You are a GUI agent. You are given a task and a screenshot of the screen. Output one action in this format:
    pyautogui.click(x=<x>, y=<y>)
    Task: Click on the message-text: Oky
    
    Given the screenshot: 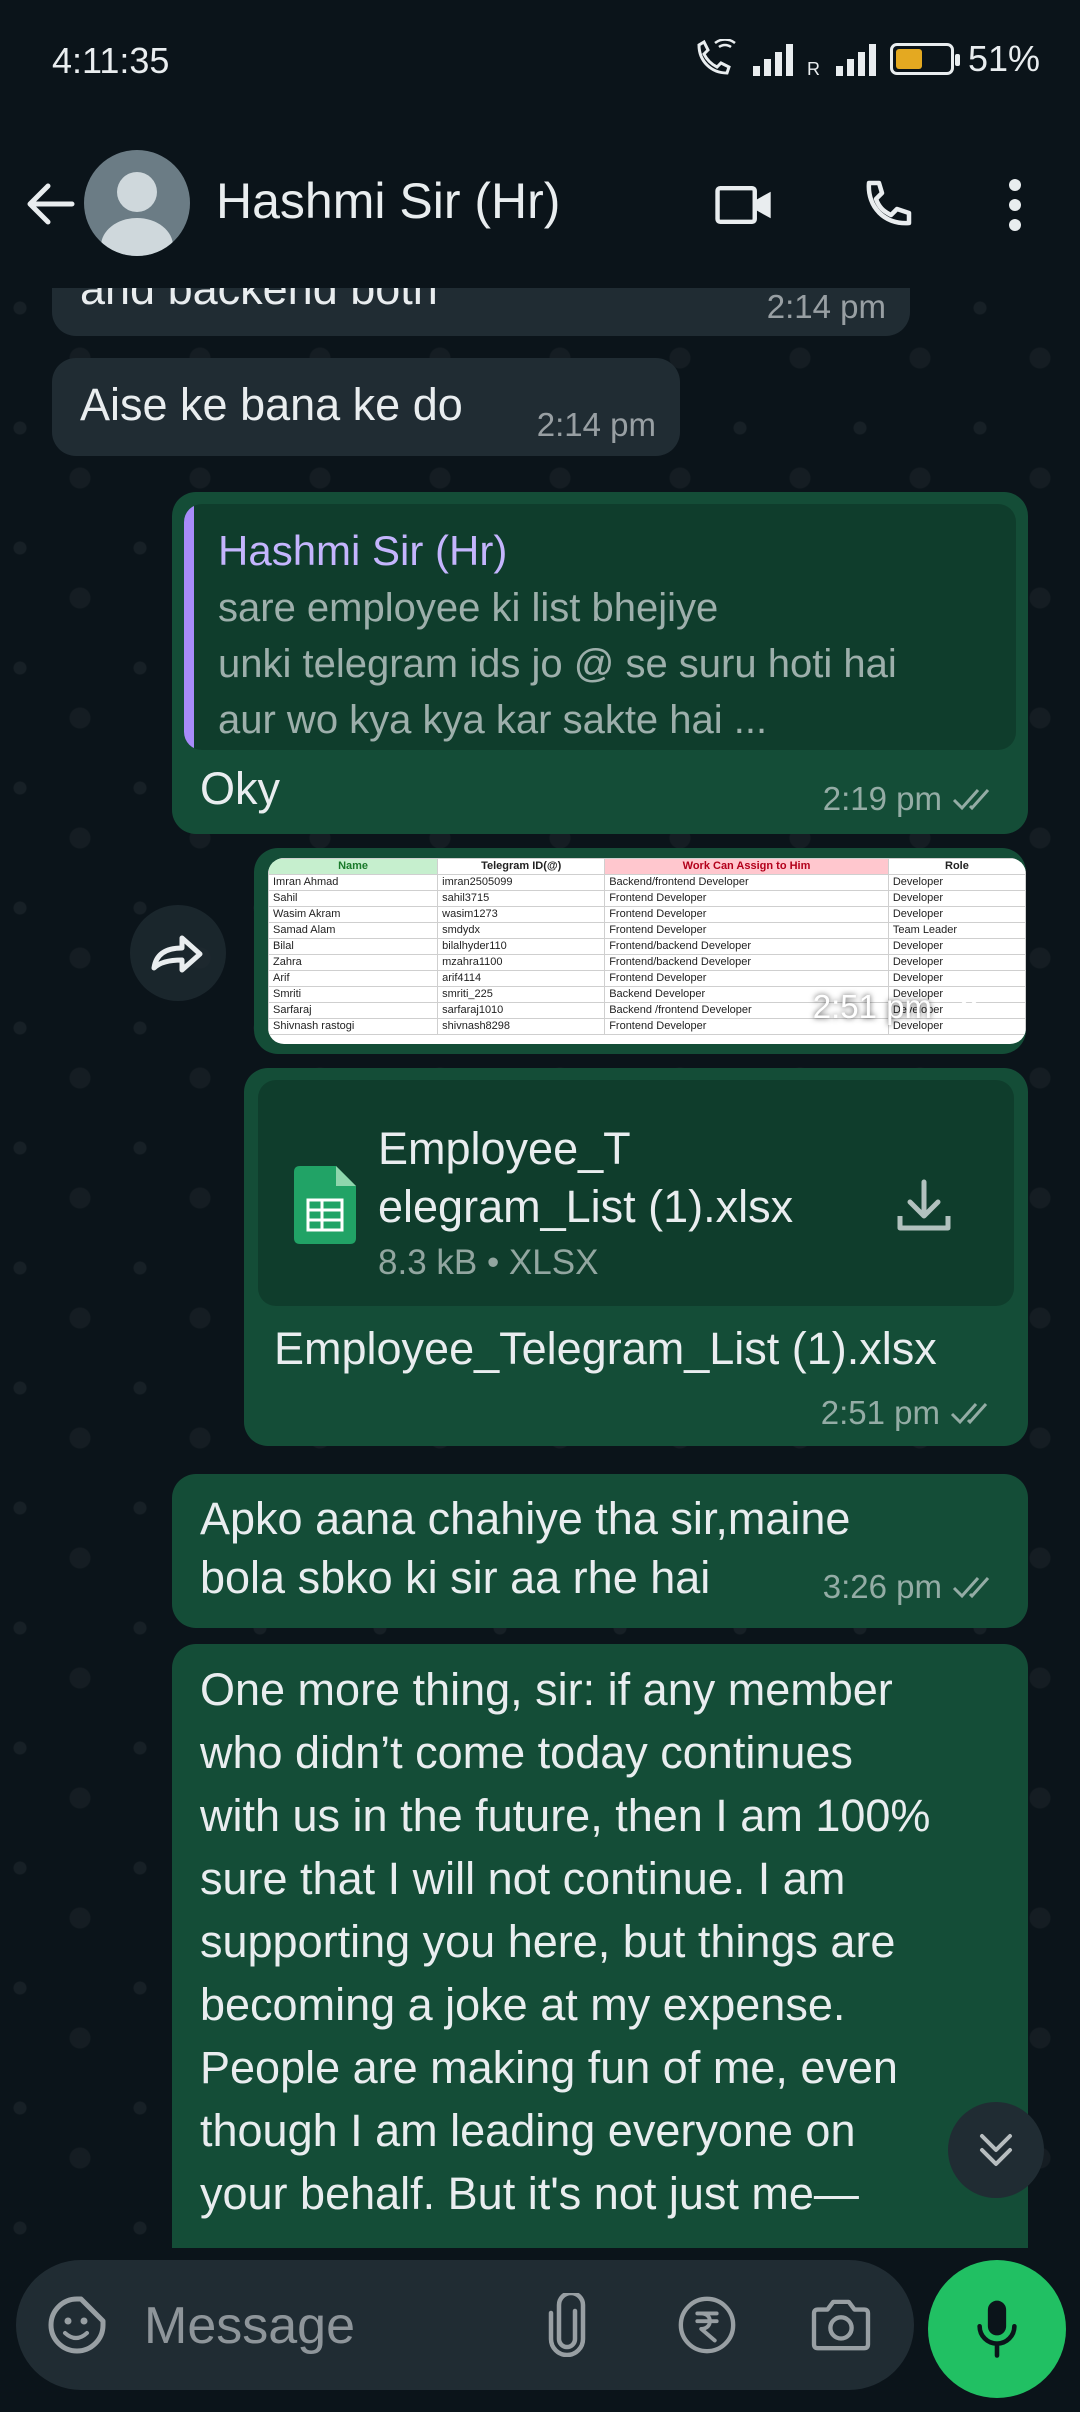 What is the action you would take?
    pyautogui.click(x=240, y=788)
    